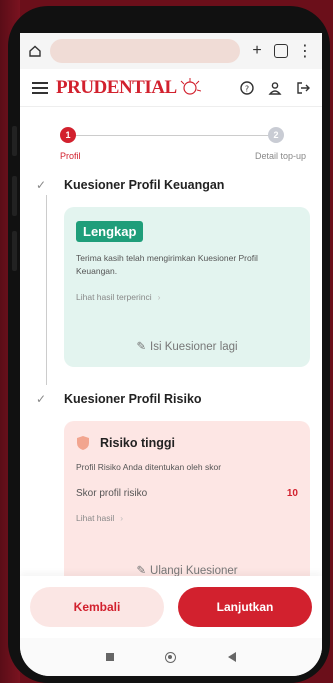 This screenshot has height=683, width=333. I want to click on new-tab-icon: +, so click(257, 51).